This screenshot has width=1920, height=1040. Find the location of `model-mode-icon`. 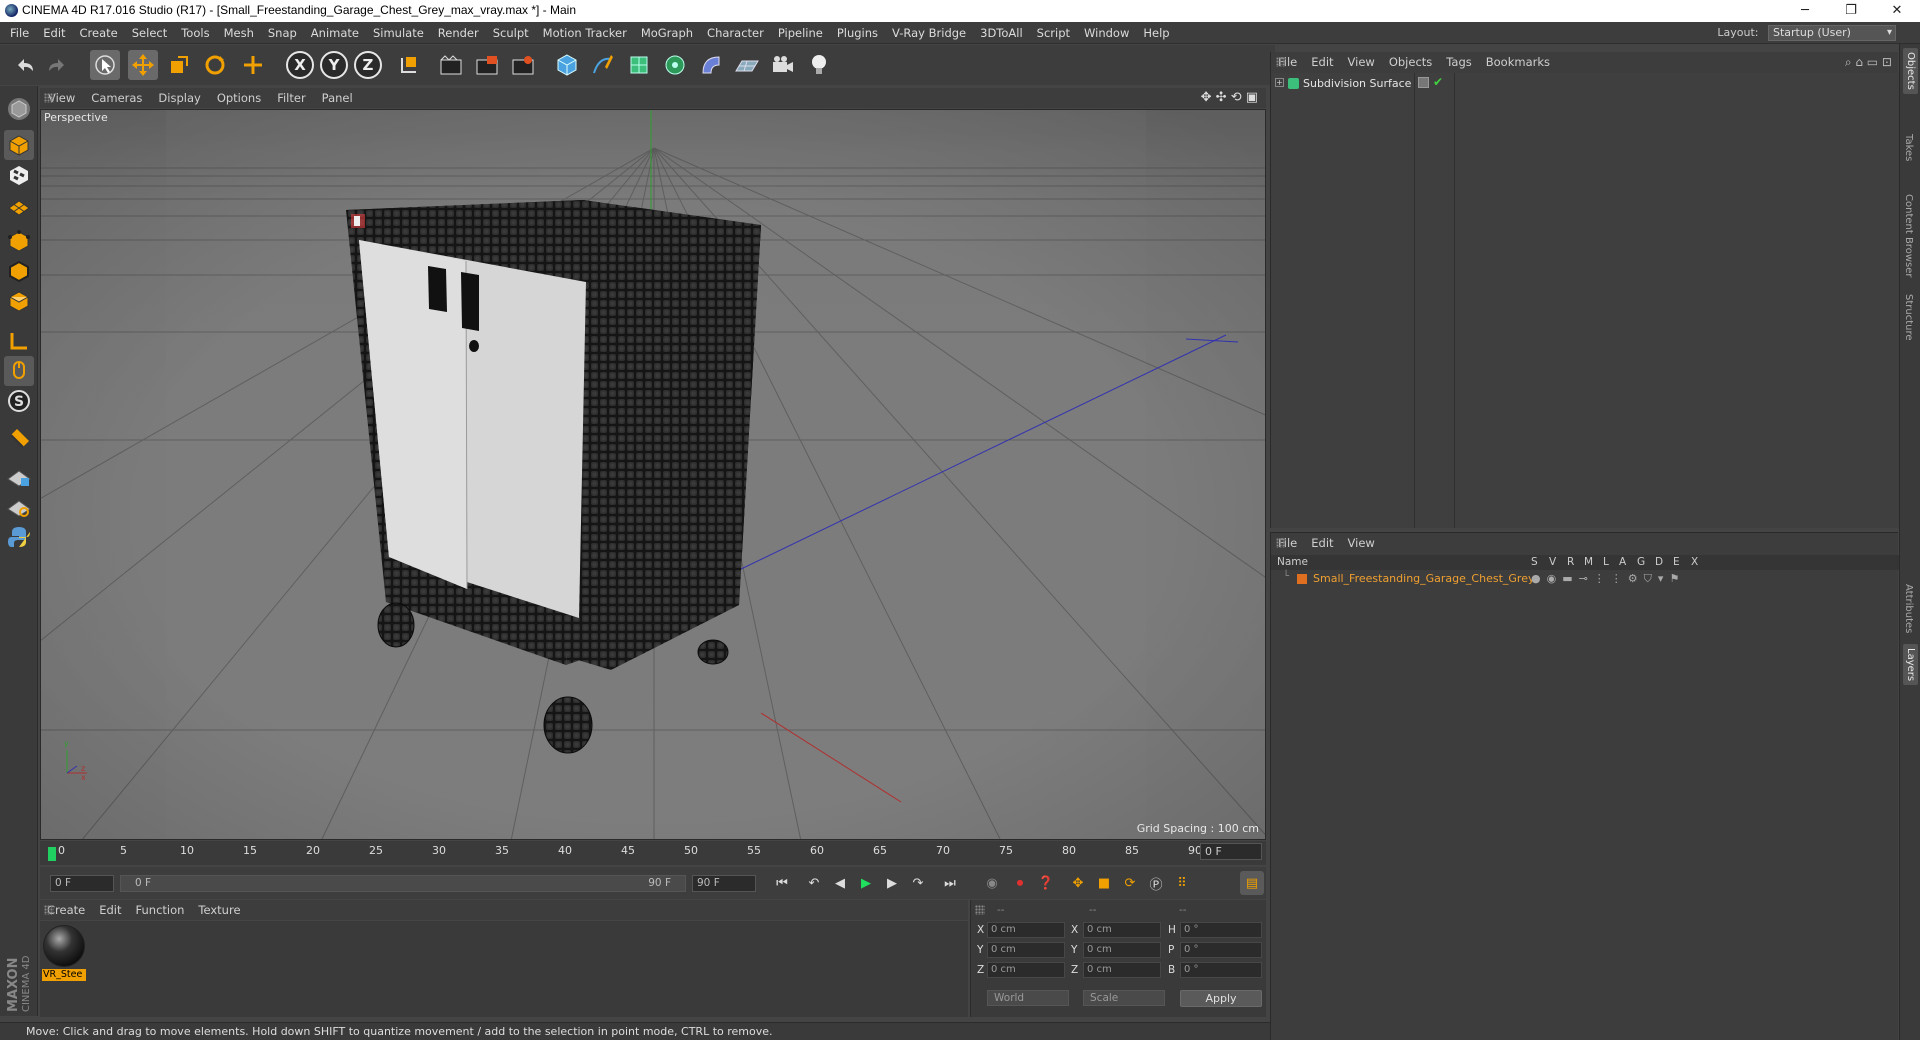

model-mode-icon is located at coordinates (19, 145).